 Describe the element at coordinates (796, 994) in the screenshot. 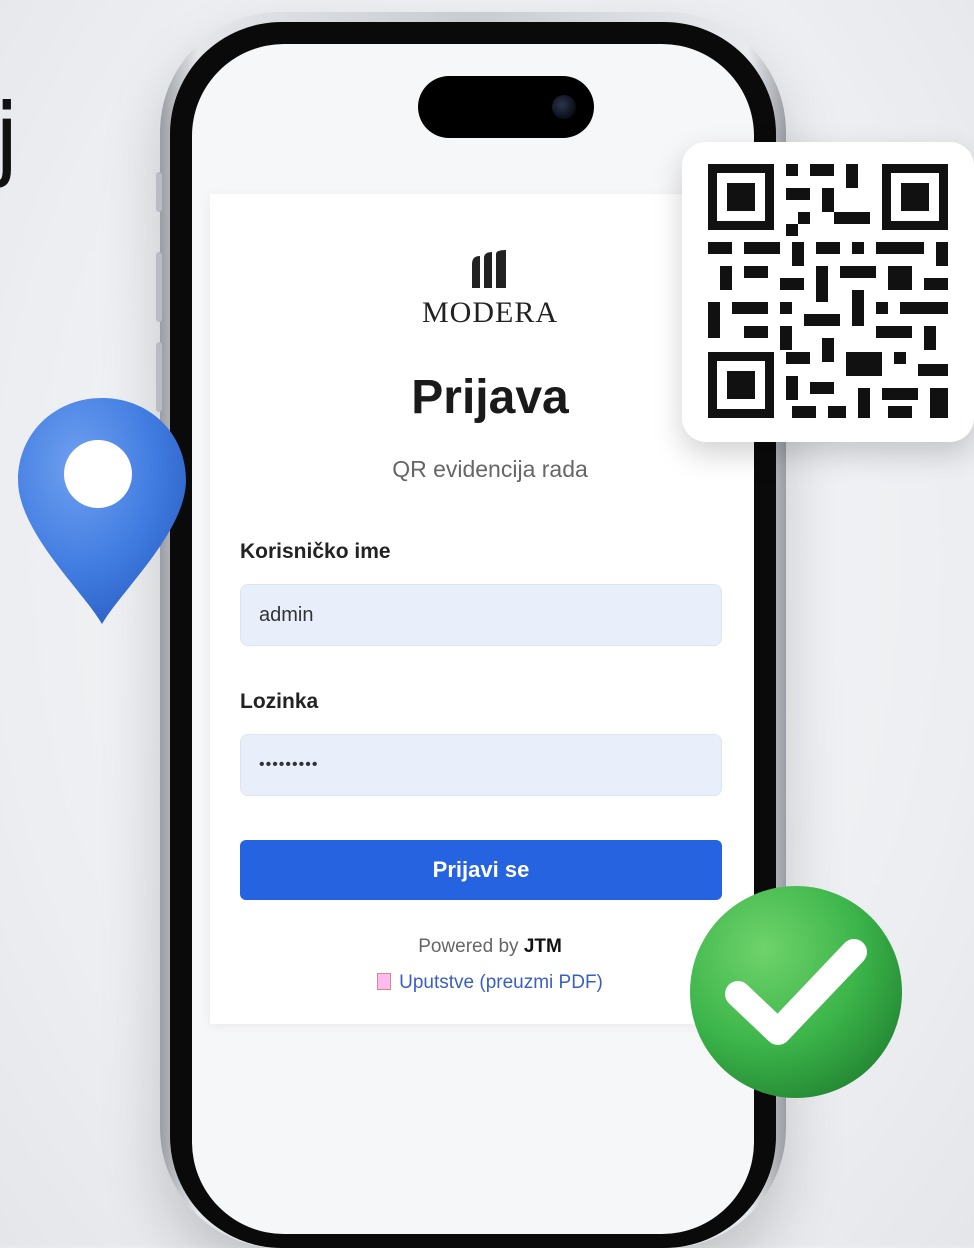

I see `check-circle-icon` at that location.